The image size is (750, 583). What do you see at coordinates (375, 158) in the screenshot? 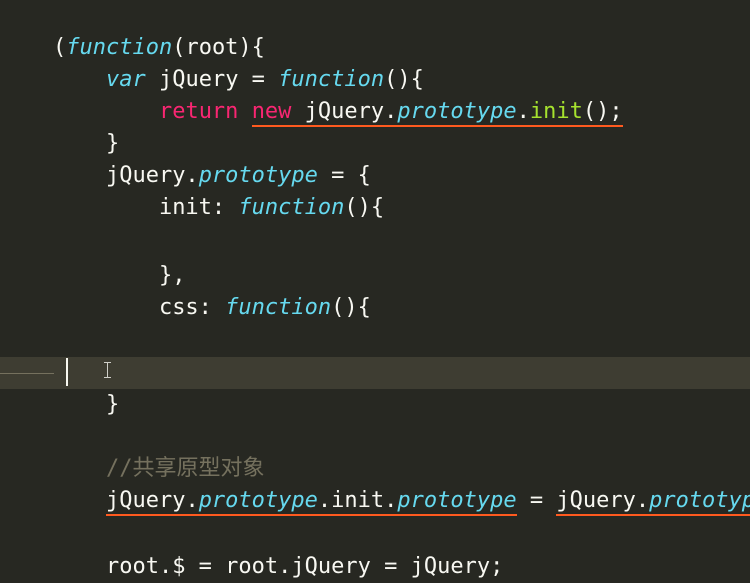
I see `code-line-5: jQuery.prototype = {` at bounding box center [375, 158].